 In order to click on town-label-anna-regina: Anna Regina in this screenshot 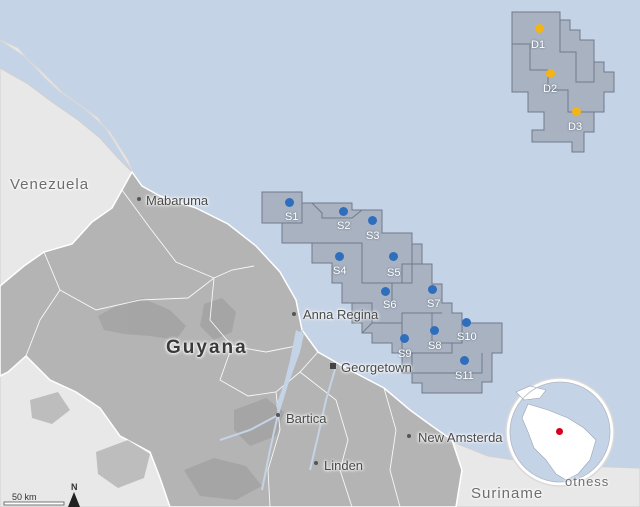, I will do `click(341, 314)`.